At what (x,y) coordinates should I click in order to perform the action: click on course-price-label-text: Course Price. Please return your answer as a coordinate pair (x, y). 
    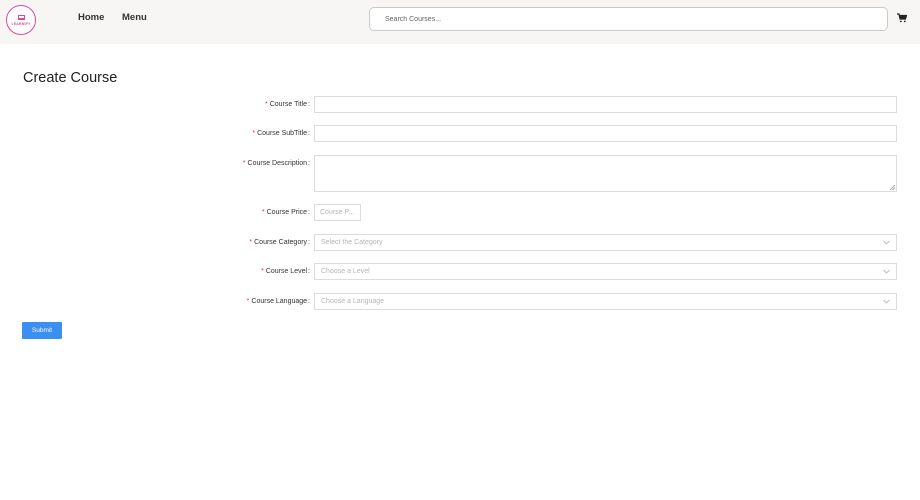
    Looking at the image, I should click on (287, 212).